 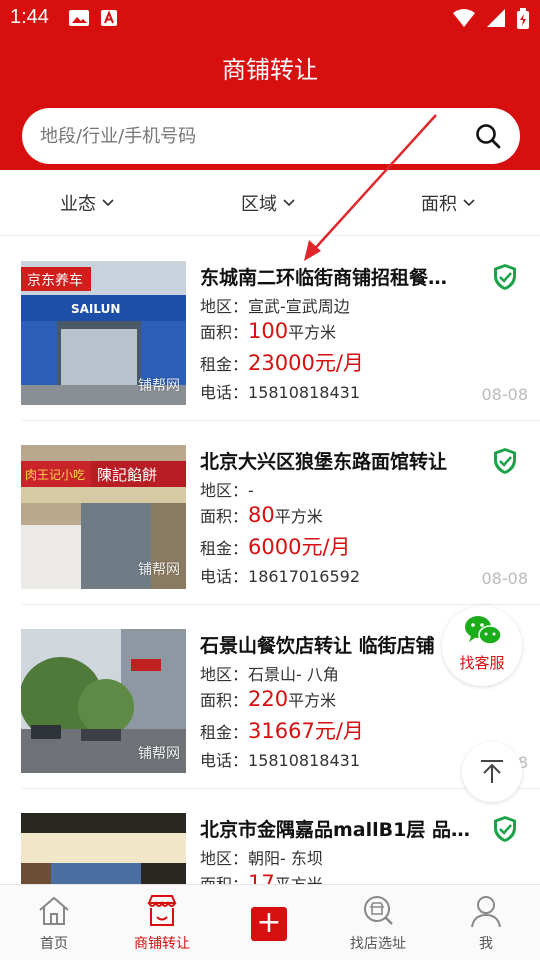 What do you see at coordinates (250, 136) in the screenshot?
I see `search-input` at bounding box center [250, 136].